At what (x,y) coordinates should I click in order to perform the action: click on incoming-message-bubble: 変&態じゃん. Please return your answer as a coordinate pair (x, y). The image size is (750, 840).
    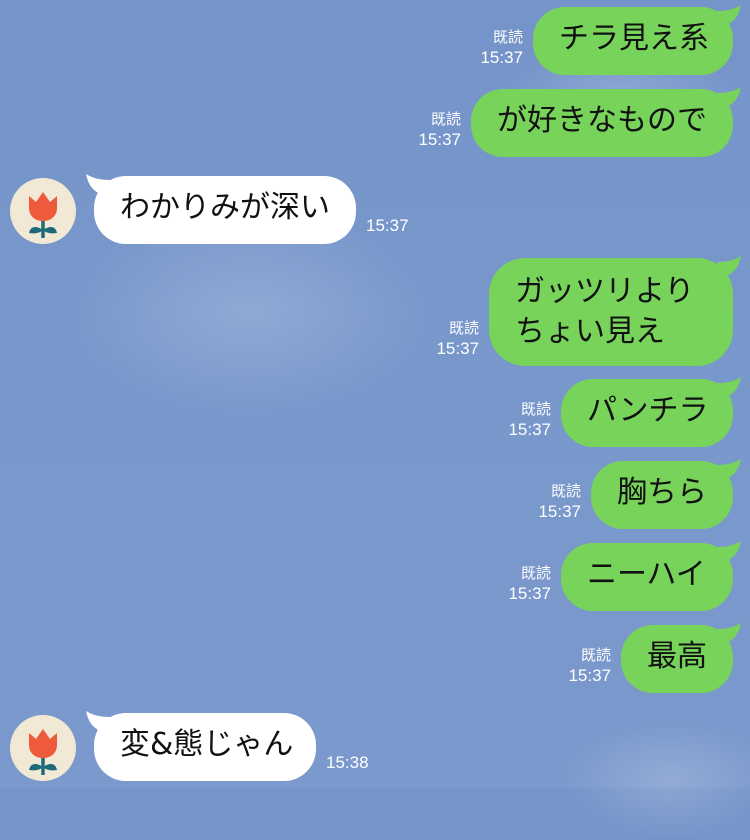
    Looking at the image, I should click on (205, 747).